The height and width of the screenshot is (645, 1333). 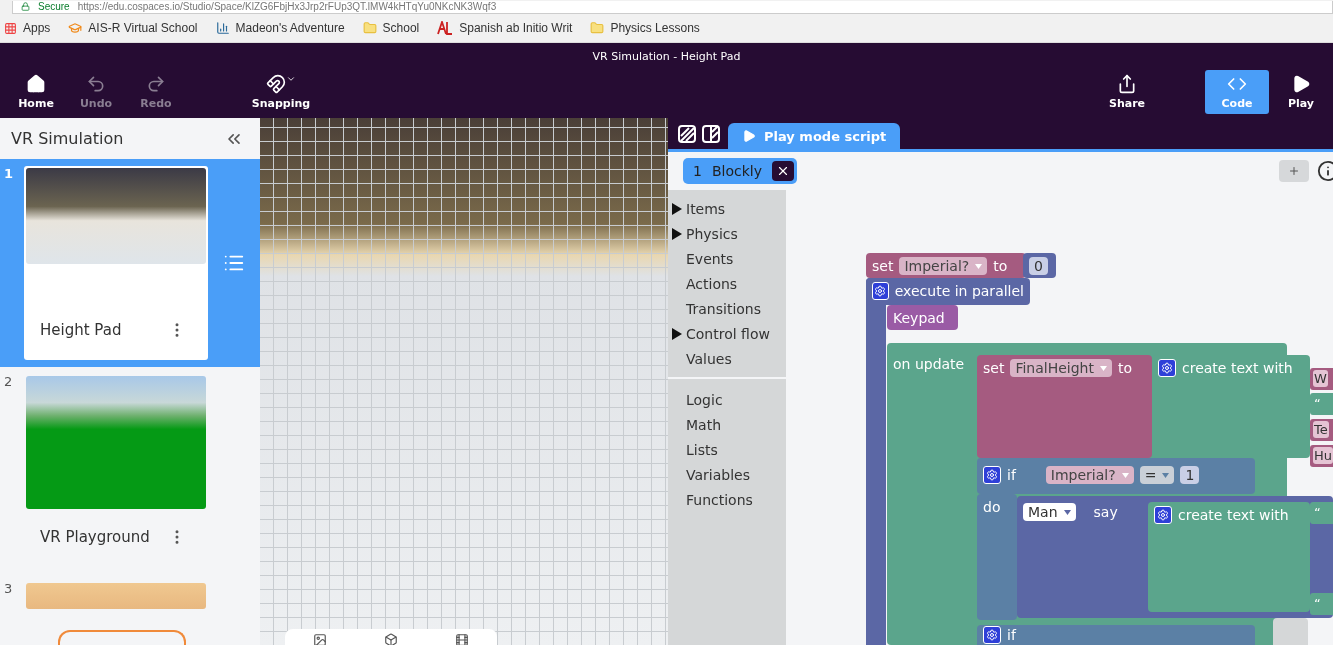 I want to click on toolbar-button: Share, so click(x=1127, y=91).